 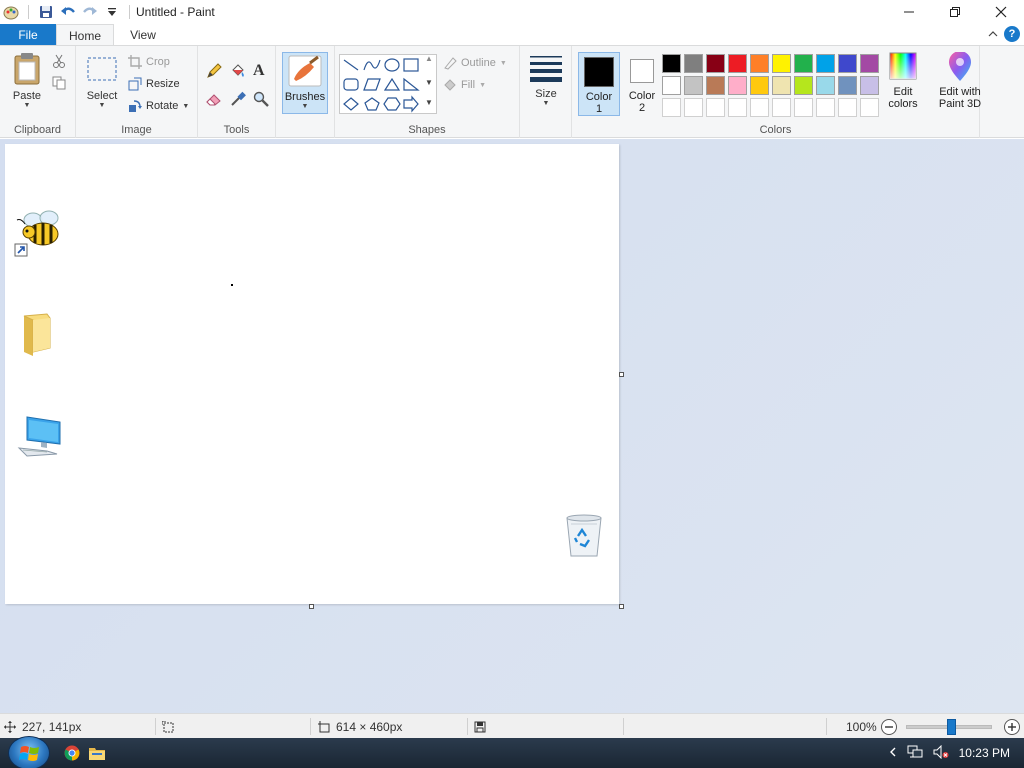 I want to click on volume-muted-icon, so click(x=941, y=753).